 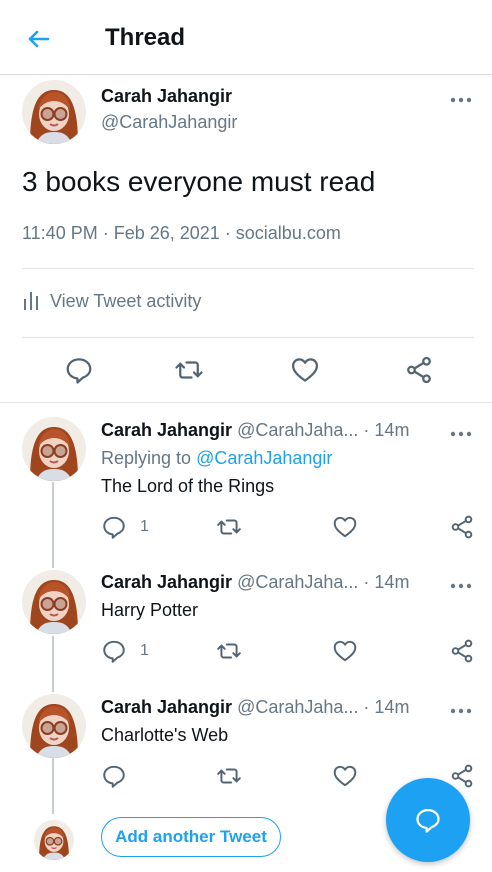 I want to click on tweet-text: Harry Potter, so click(x=150, y=610).